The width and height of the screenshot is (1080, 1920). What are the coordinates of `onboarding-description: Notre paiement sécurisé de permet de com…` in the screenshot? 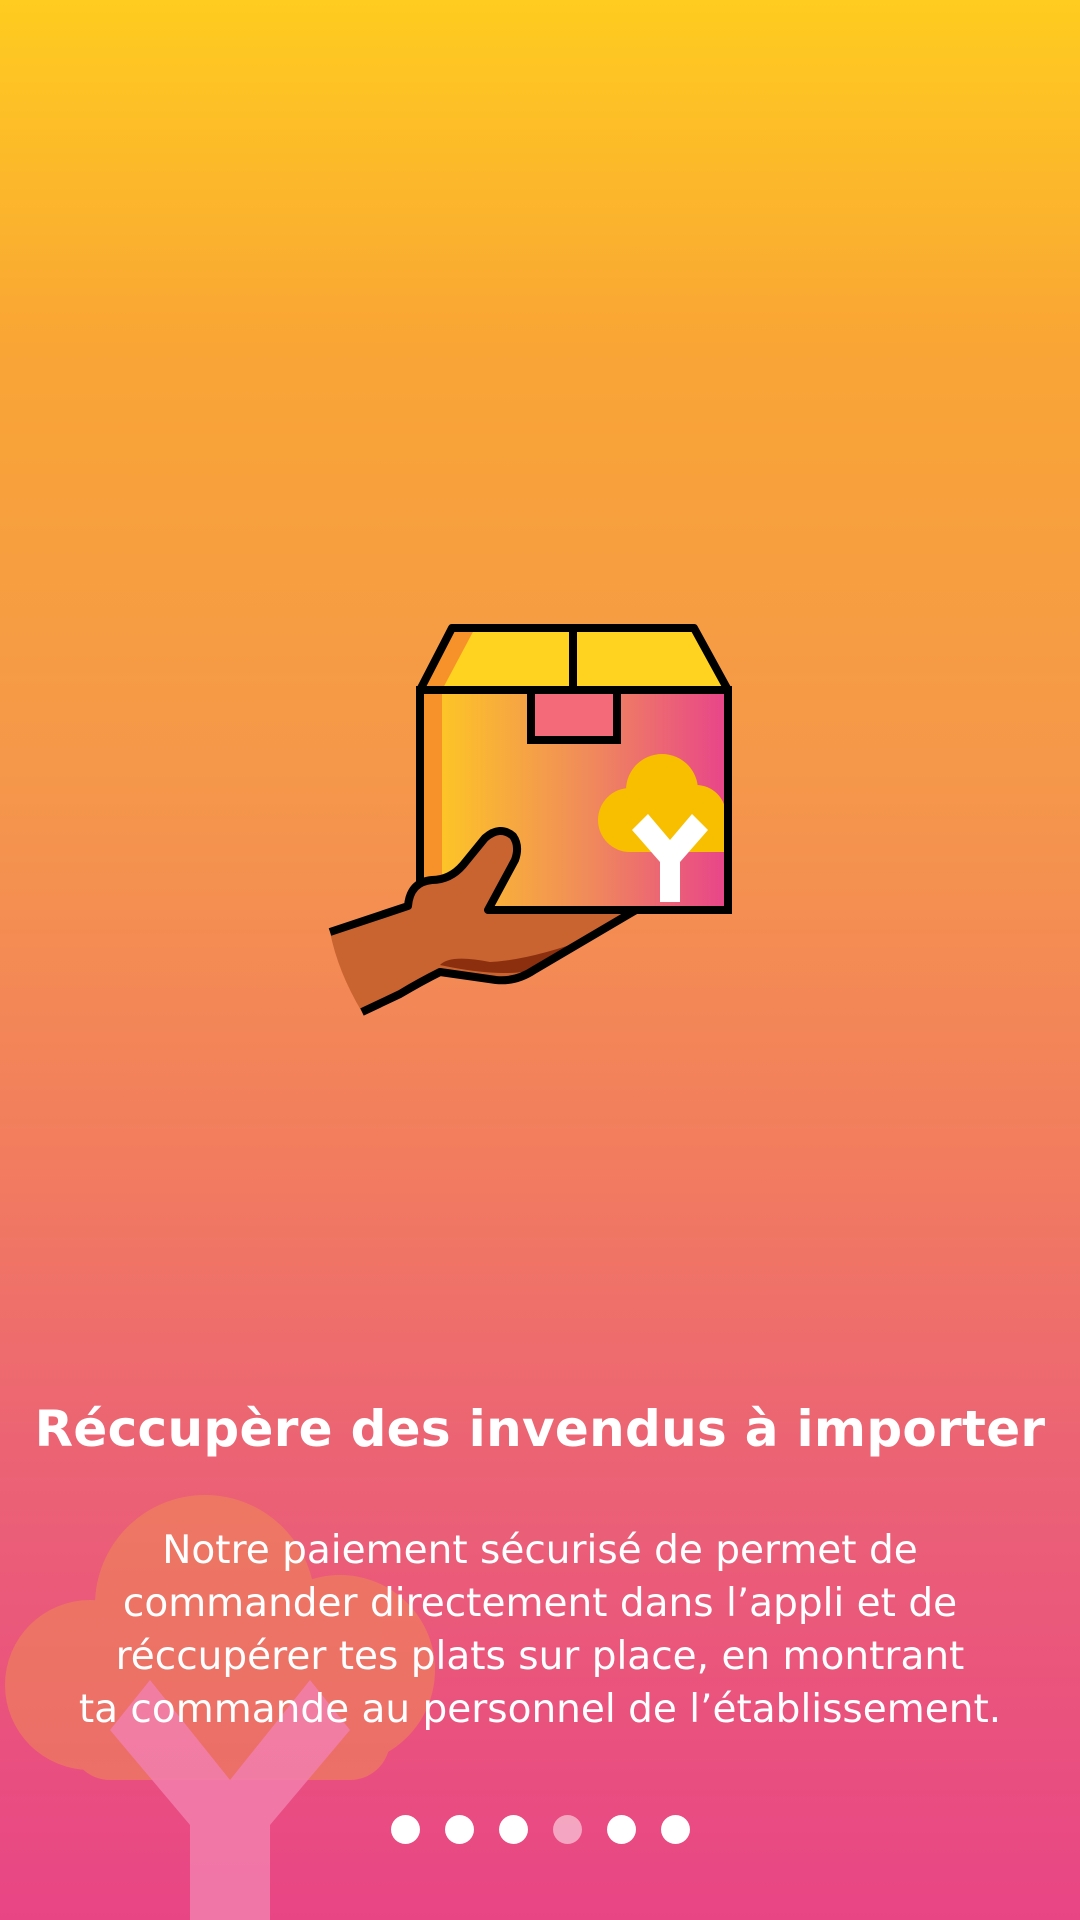 It's located at (540, 1630).